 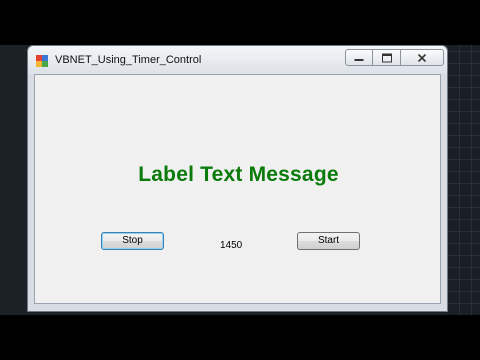 I want to click on start-button: Start, so click(x=328, y=241).